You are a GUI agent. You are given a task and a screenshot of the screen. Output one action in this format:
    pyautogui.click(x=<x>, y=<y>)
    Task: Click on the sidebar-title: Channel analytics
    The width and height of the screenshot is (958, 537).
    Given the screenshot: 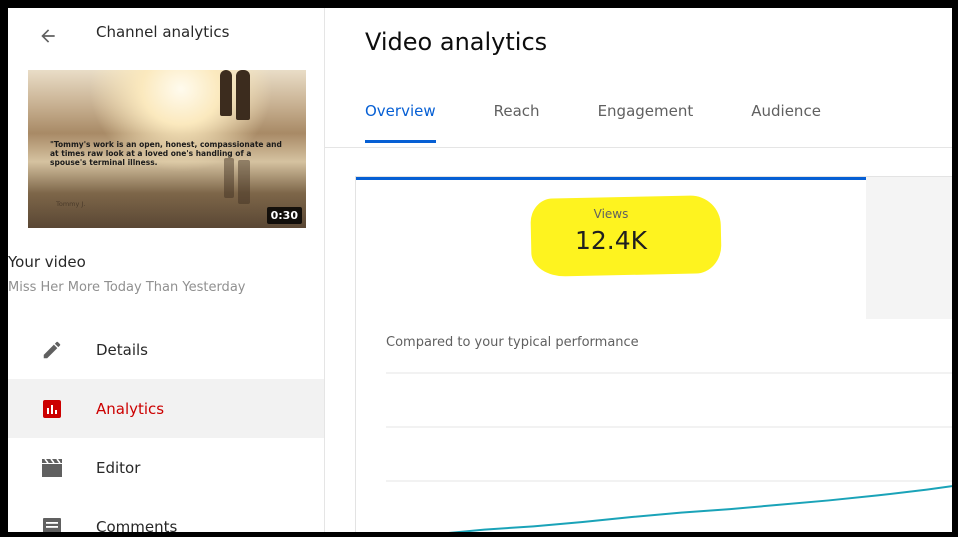 What is the action you would take?
    pyautogui.click(x=163, y=32)
    